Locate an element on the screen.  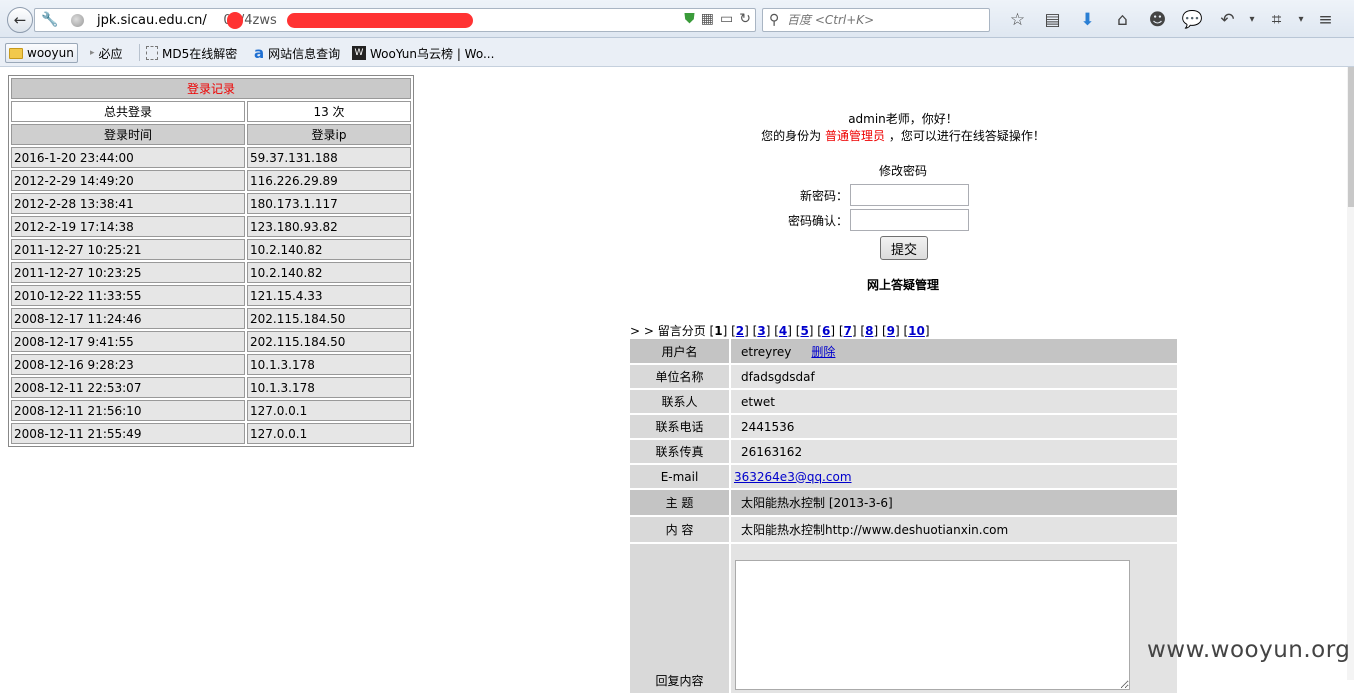
login-time-cell: 2012-2-28 13:38:41 is located at coordinates (128, 203).